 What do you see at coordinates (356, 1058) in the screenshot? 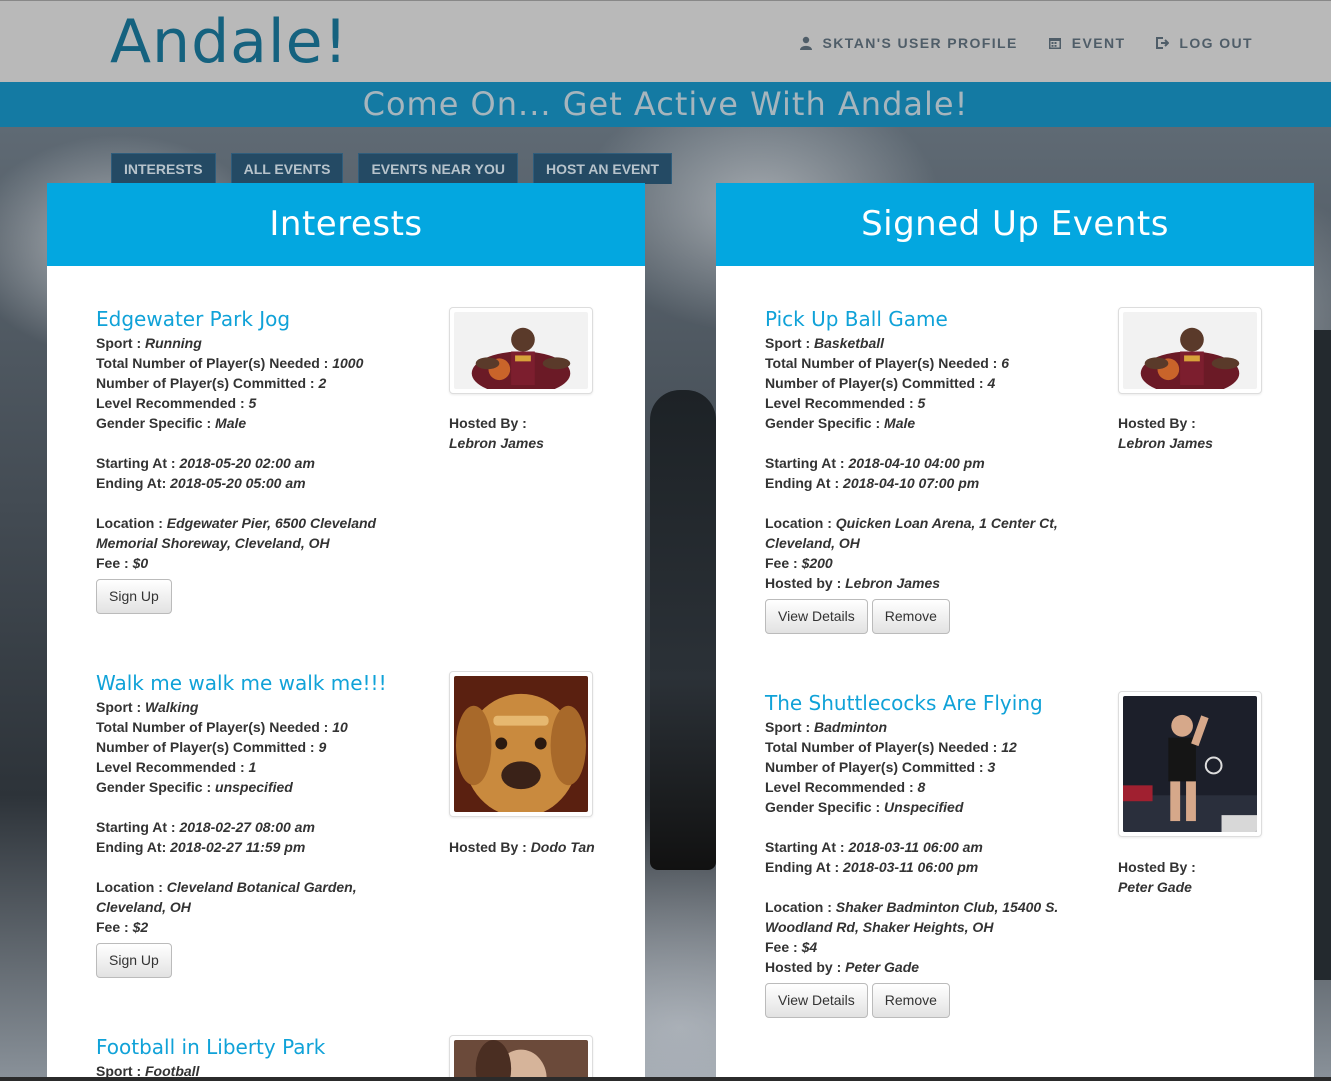
I see `event-card: Football in Liberty Park Sport` at bounding box center [356, 1058].